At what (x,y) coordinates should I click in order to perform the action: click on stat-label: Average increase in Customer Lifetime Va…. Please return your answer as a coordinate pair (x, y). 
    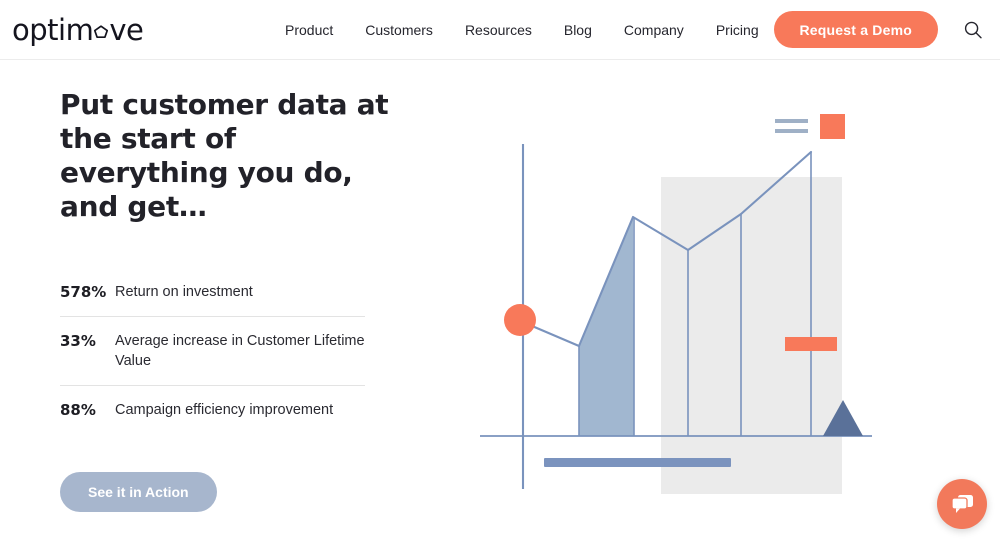
    Looking at the image, I should click on (240, 351).